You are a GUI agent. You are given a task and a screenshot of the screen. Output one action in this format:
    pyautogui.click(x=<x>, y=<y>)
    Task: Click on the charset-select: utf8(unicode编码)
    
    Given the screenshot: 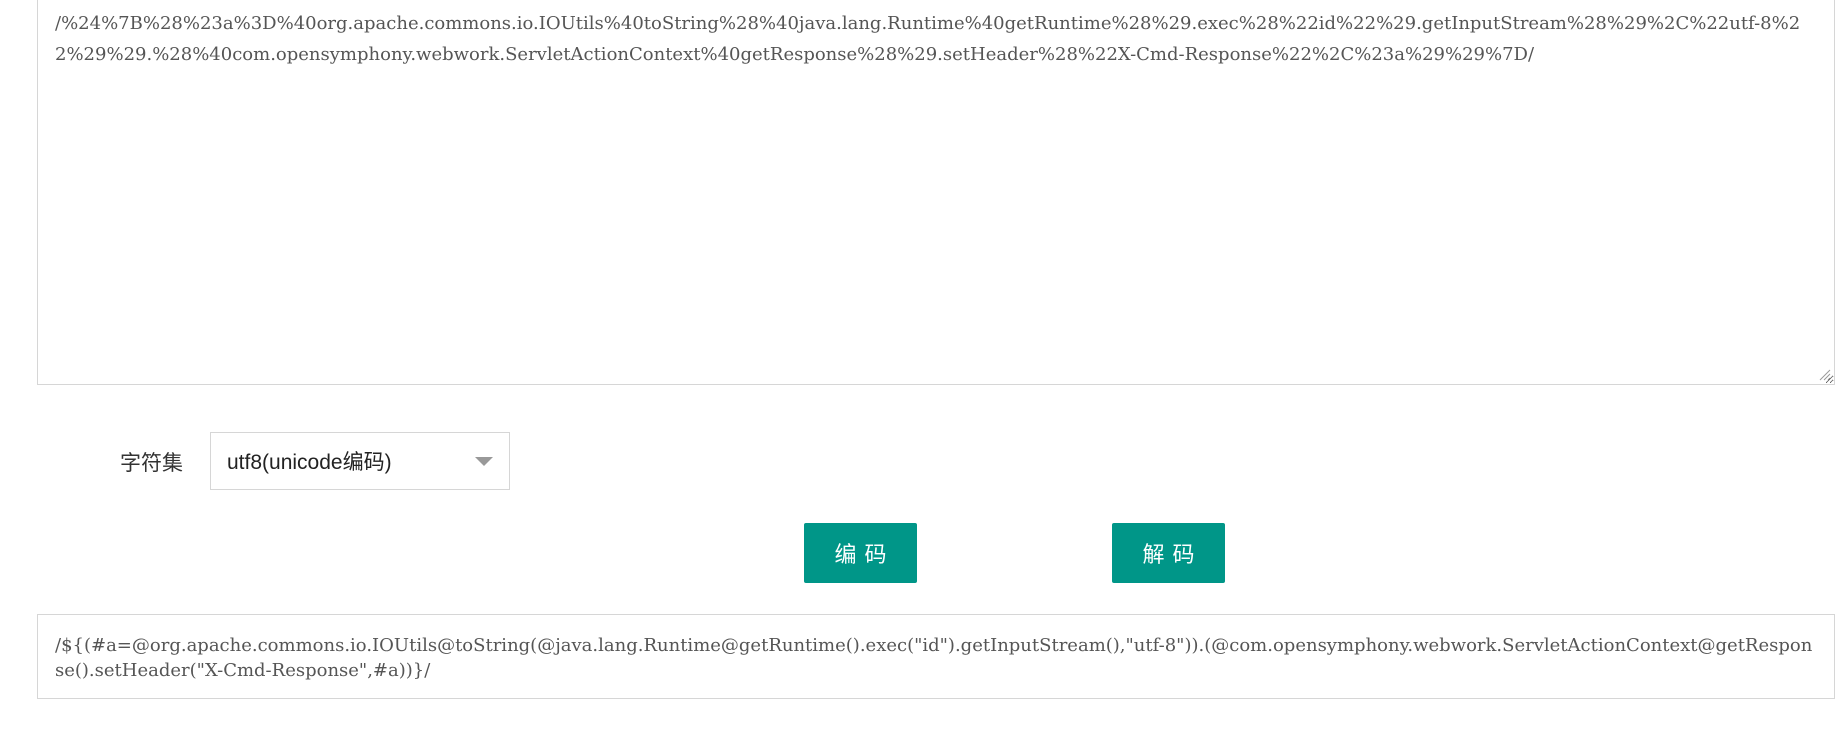 What is the action you would take?
    pyautogui.click(x=360, y=461)
    